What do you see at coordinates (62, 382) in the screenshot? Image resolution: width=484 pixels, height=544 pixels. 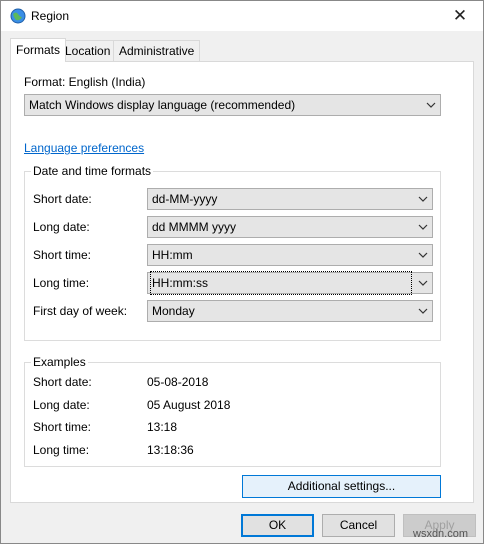 I see `example-short-date-label: Short date:` at bounding box center [62, 382].